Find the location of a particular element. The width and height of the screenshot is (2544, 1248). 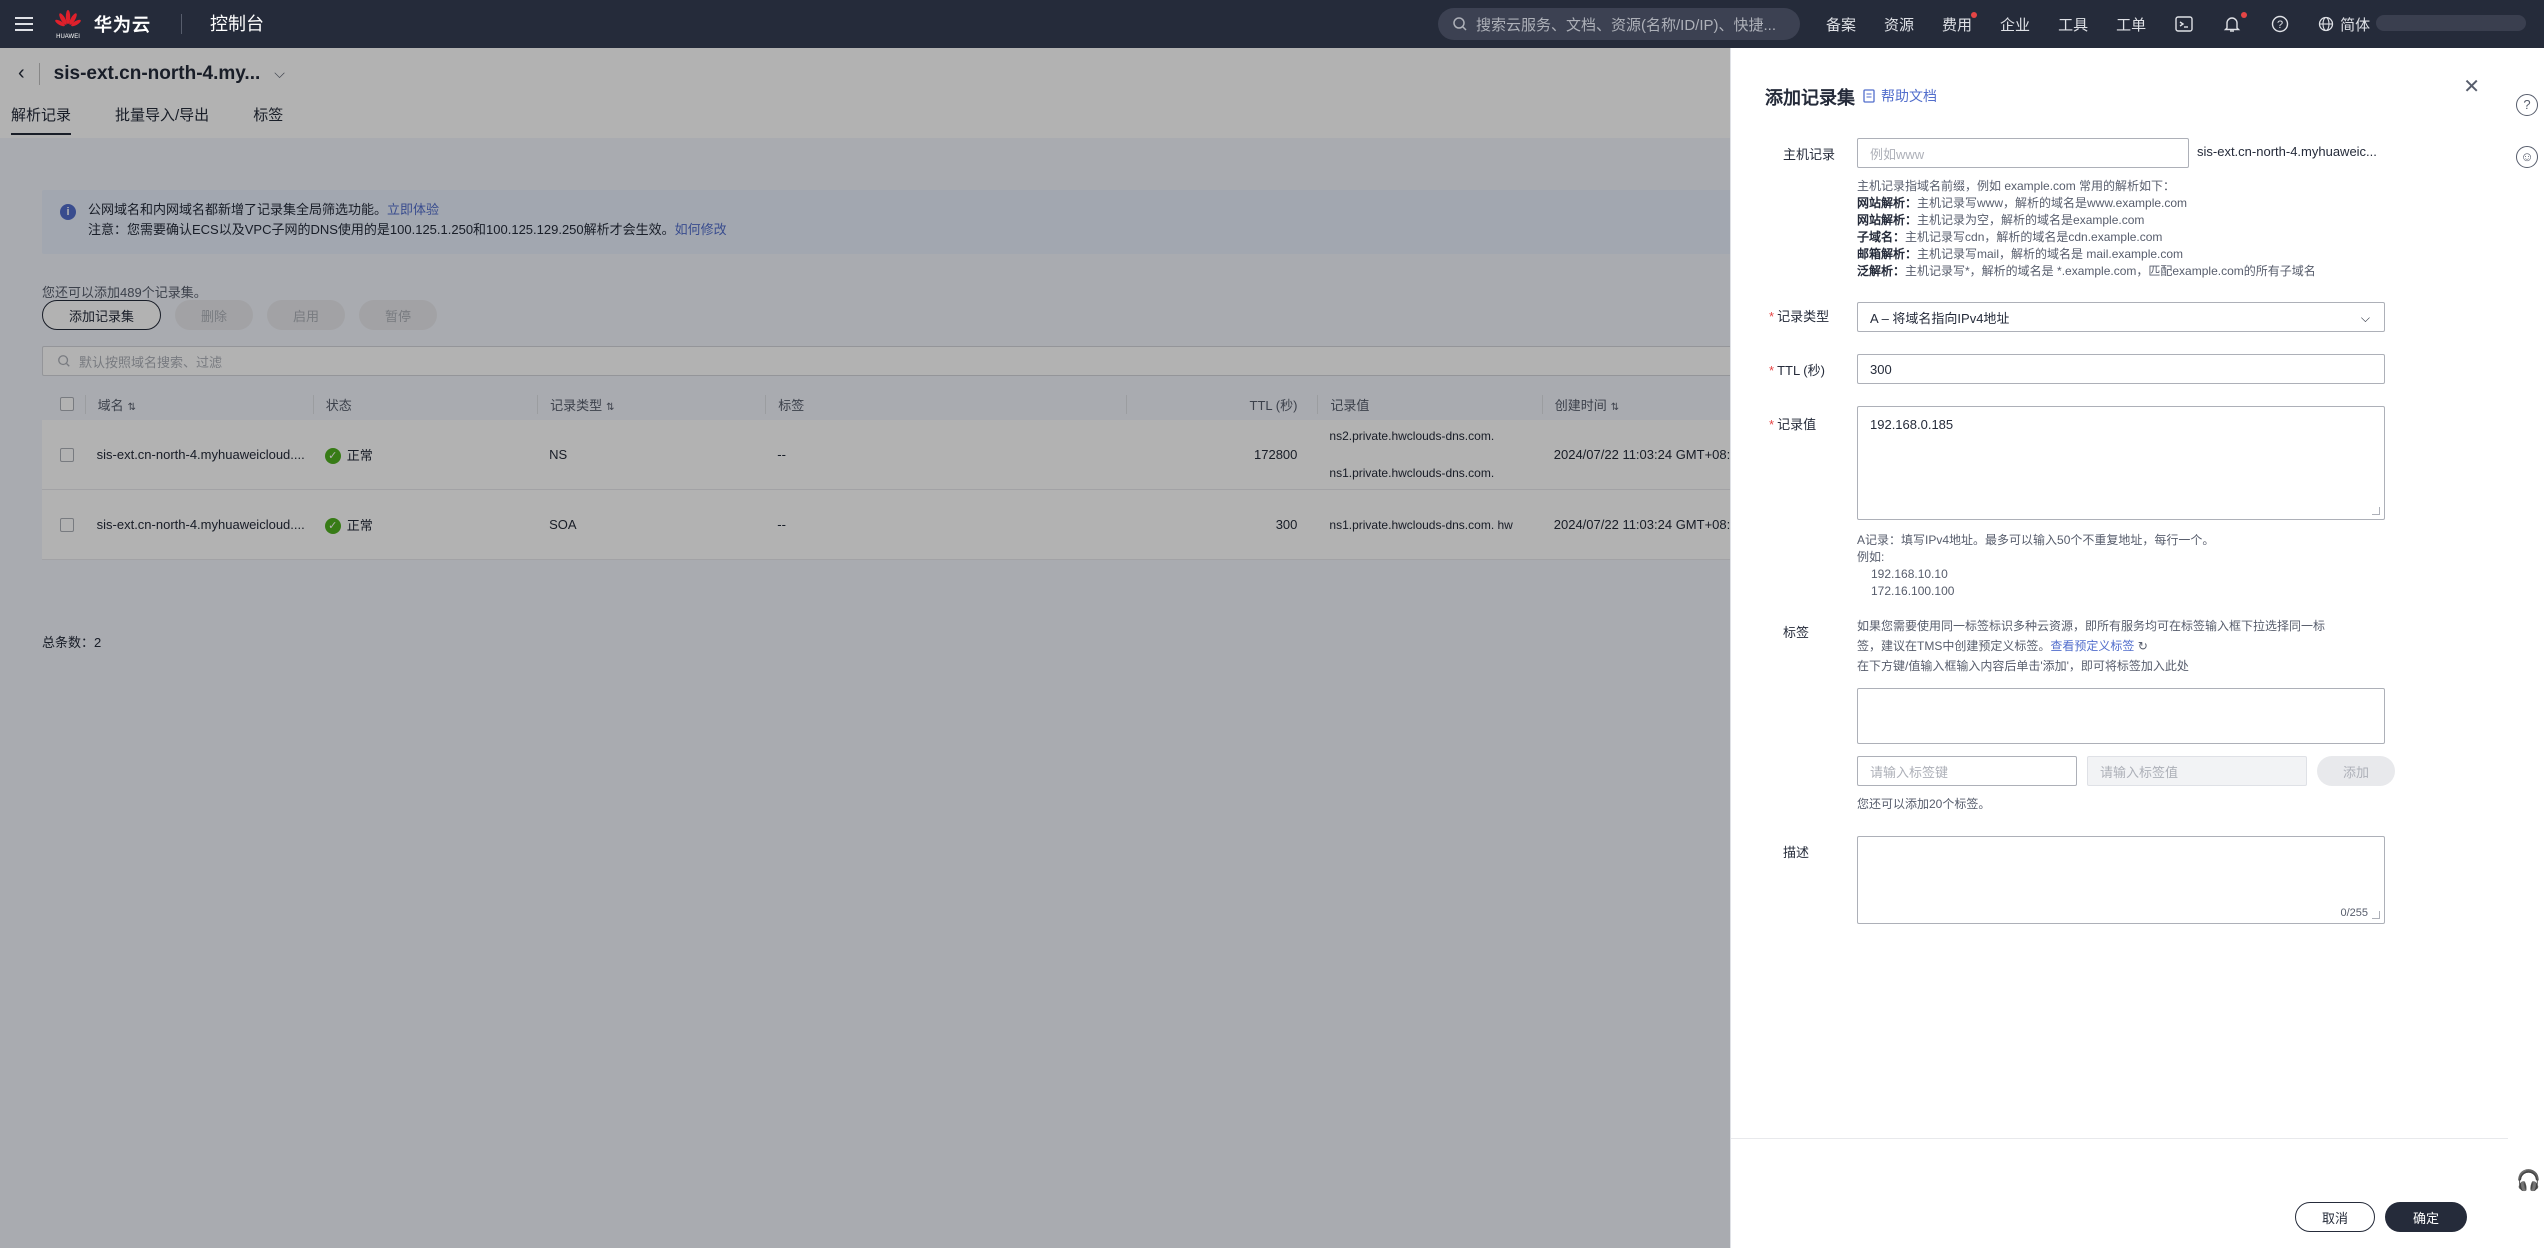

confirm-button: 确定 is located at coordinates (2426, 1217).